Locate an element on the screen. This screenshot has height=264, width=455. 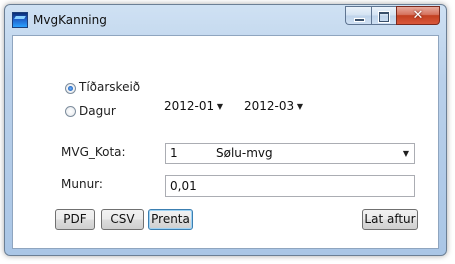
radio-day-label: Dagur is located at coordinates (97, 111).